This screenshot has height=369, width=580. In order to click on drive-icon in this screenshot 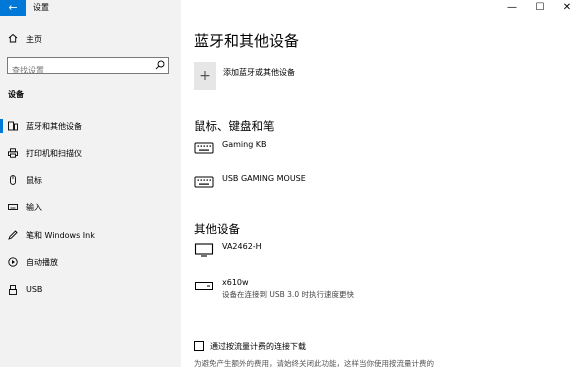, I will do `click(204, 286)`.